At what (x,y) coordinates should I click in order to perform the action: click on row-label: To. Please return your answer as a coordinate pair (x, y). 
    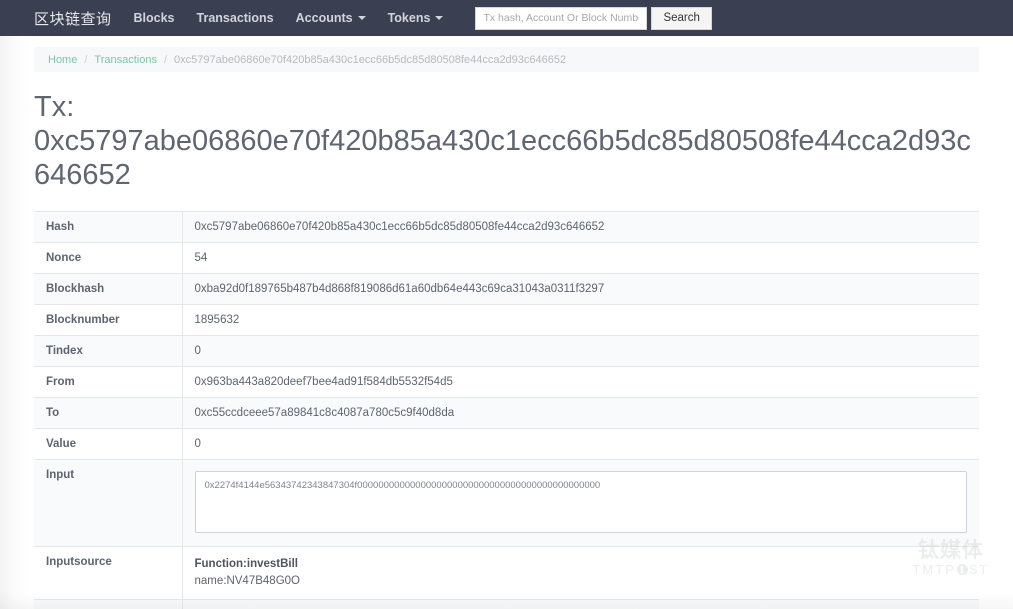
    Looking at the image, I should click on (108, 413).